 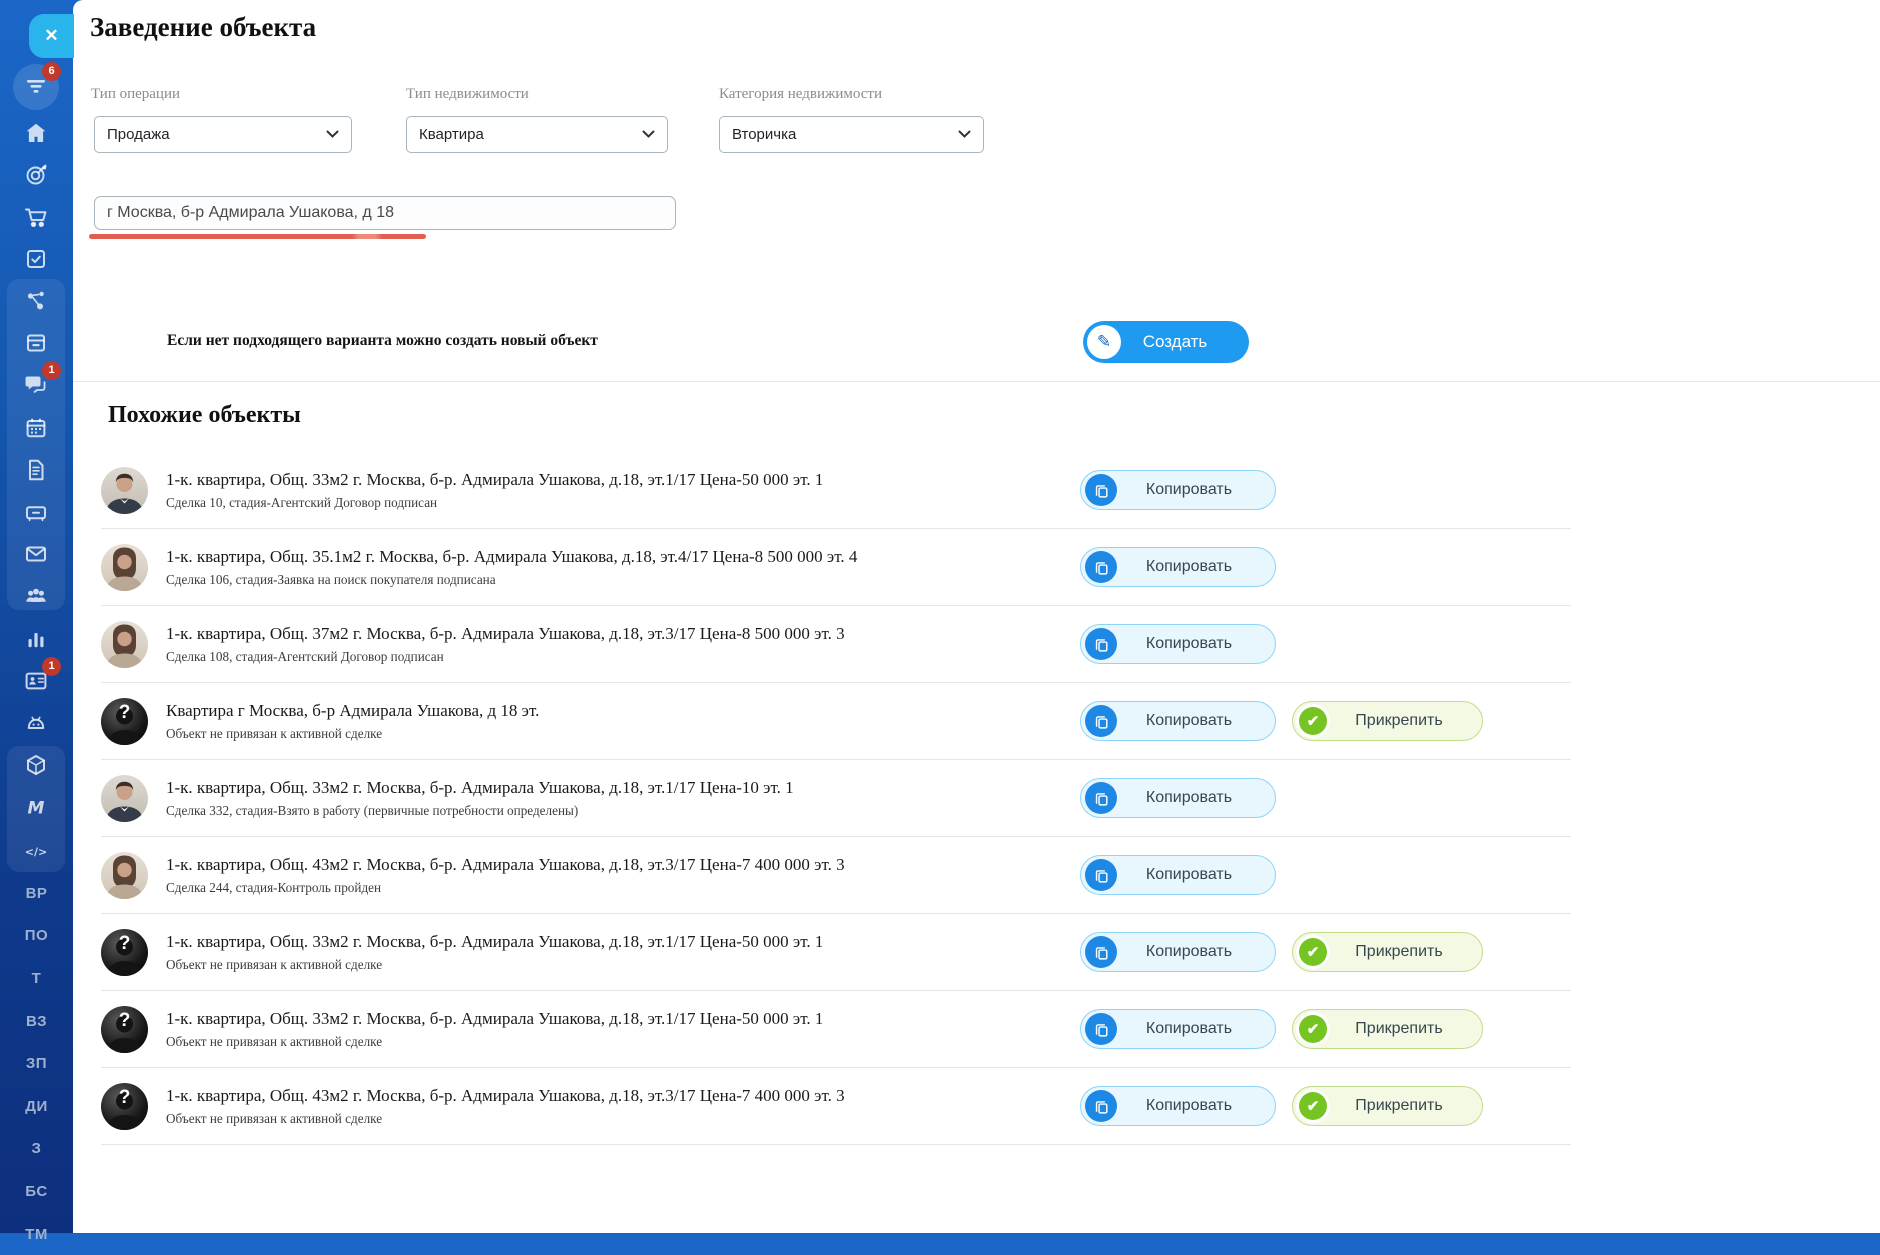 I want to click on sidebar-item-chat: 1, so click(x=38, y=383).